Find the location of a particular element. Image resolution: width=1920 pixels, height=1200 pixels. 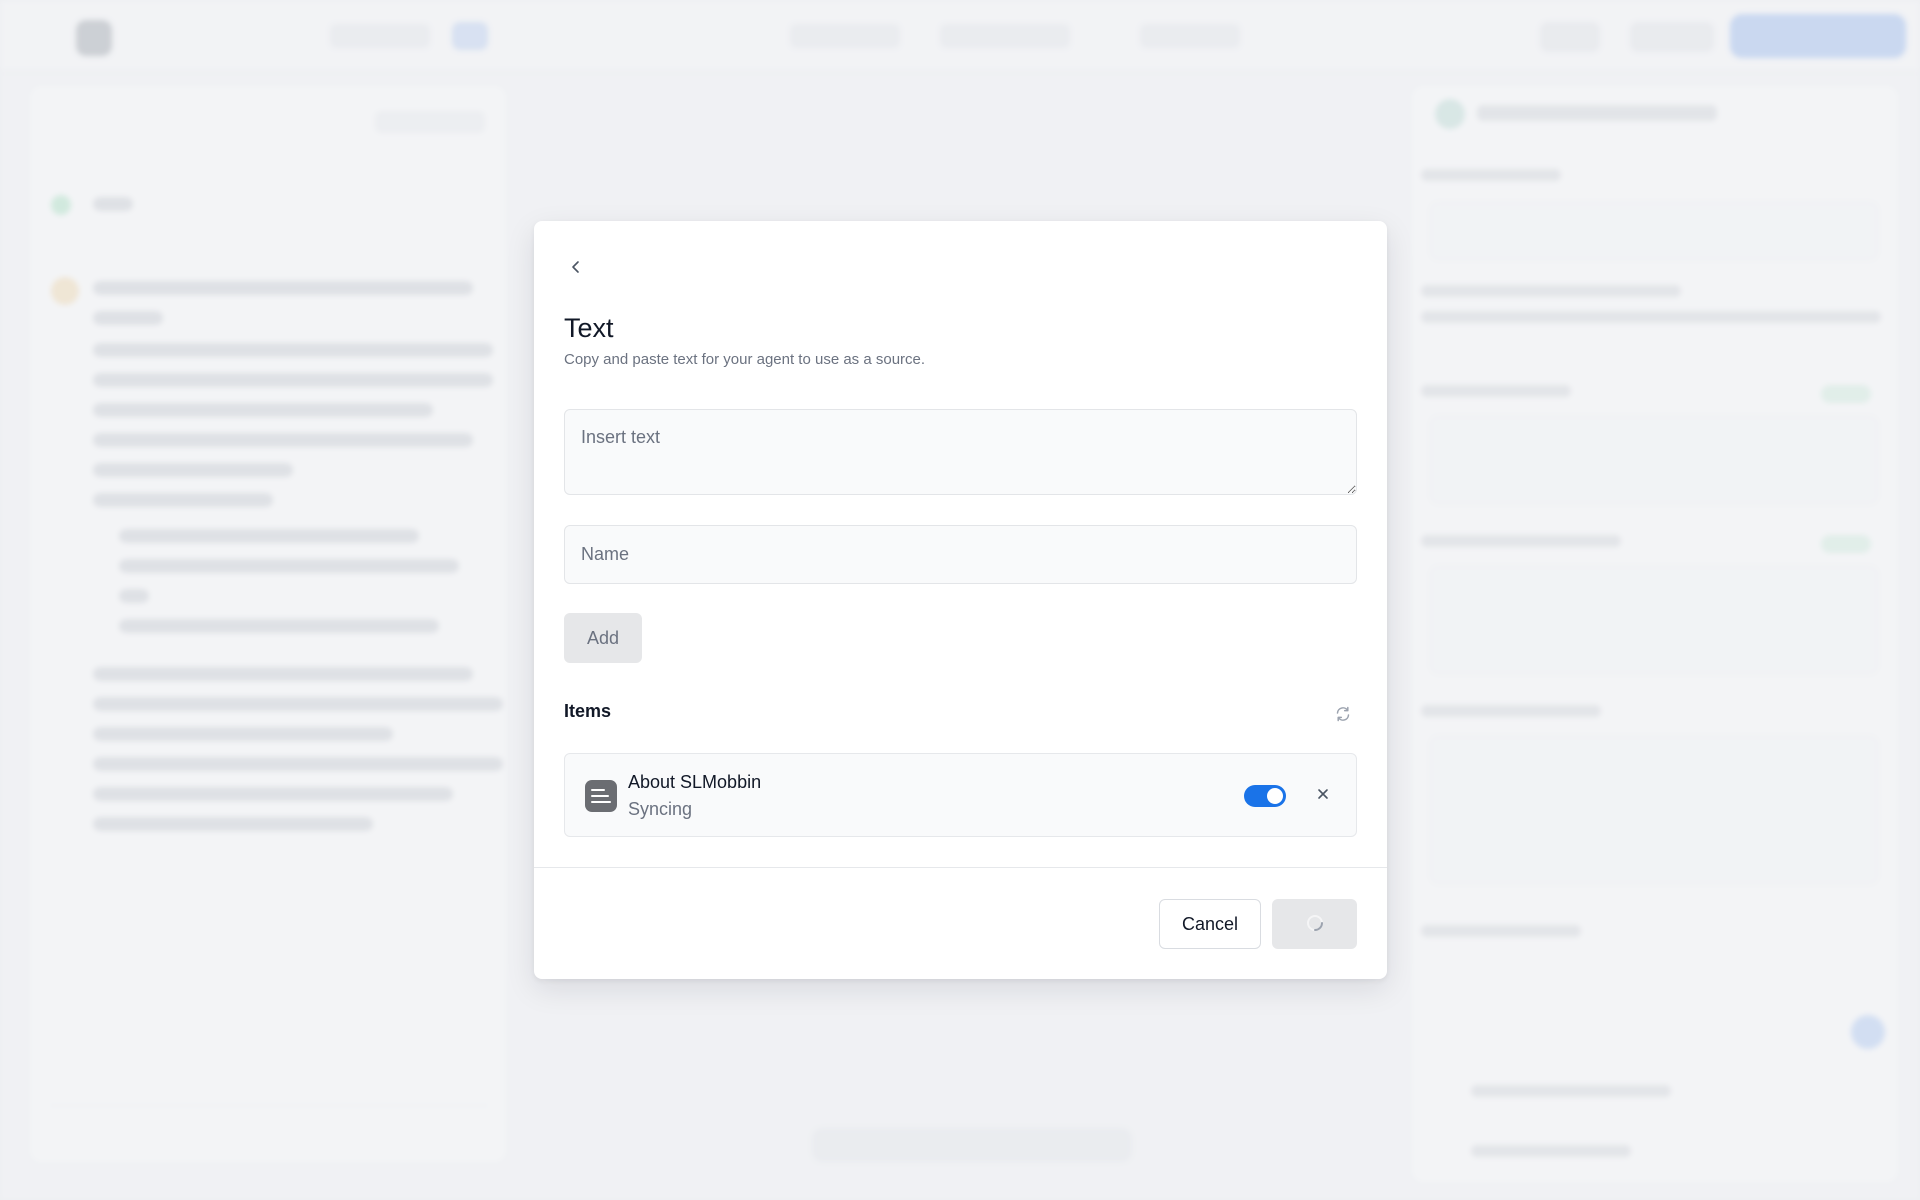

refresh-button is located at coordinates (1343, 716).